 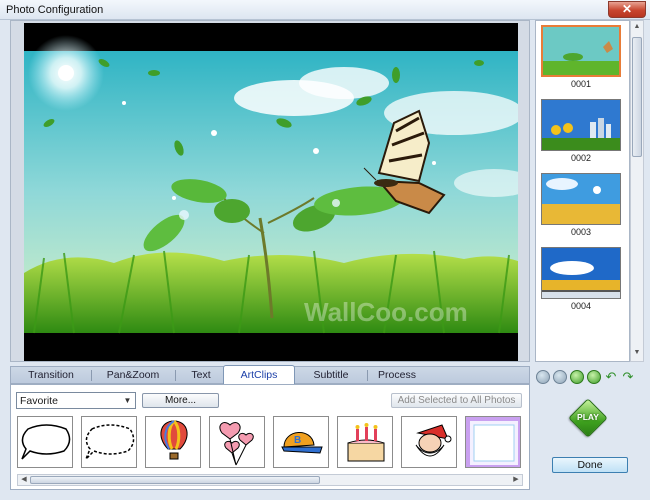 I want to click on next-photo-icon, so click(x=594, y=377).